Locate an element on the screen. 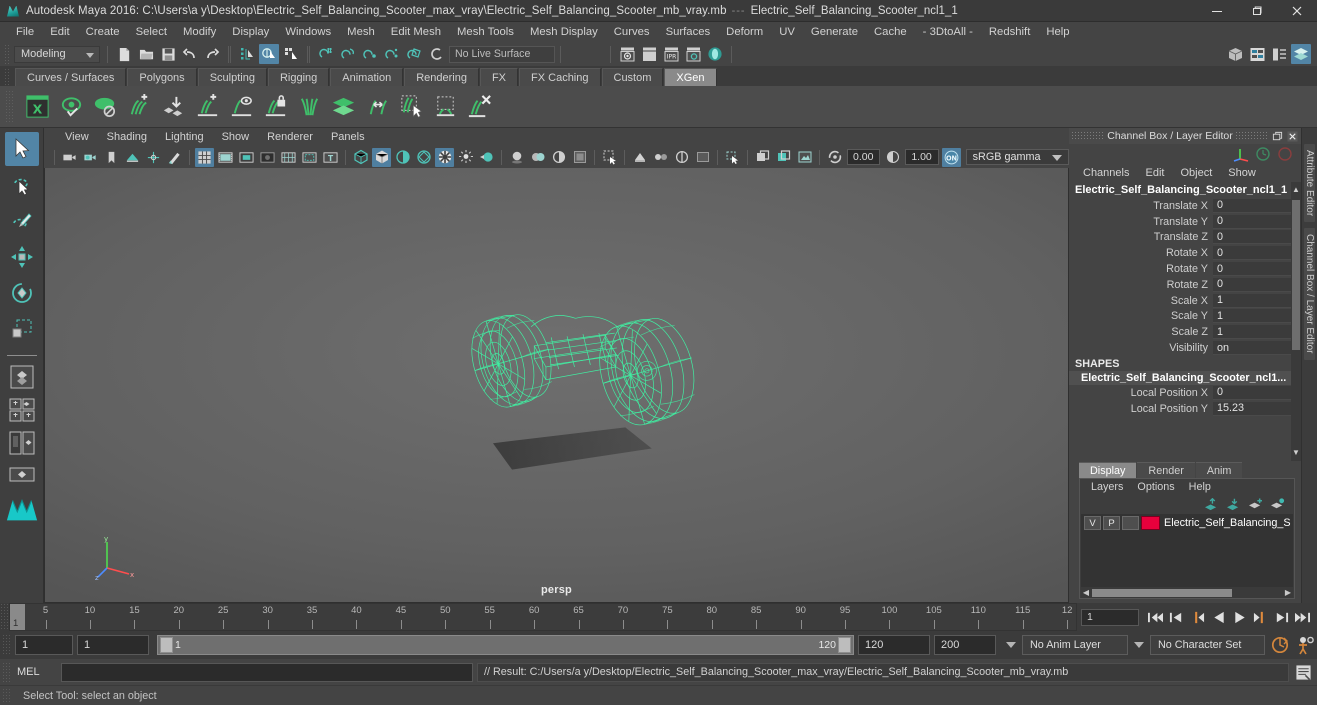 This screenshot has height=705, width=1317. viewport-extra-icon is located at coordinates (702, 157).